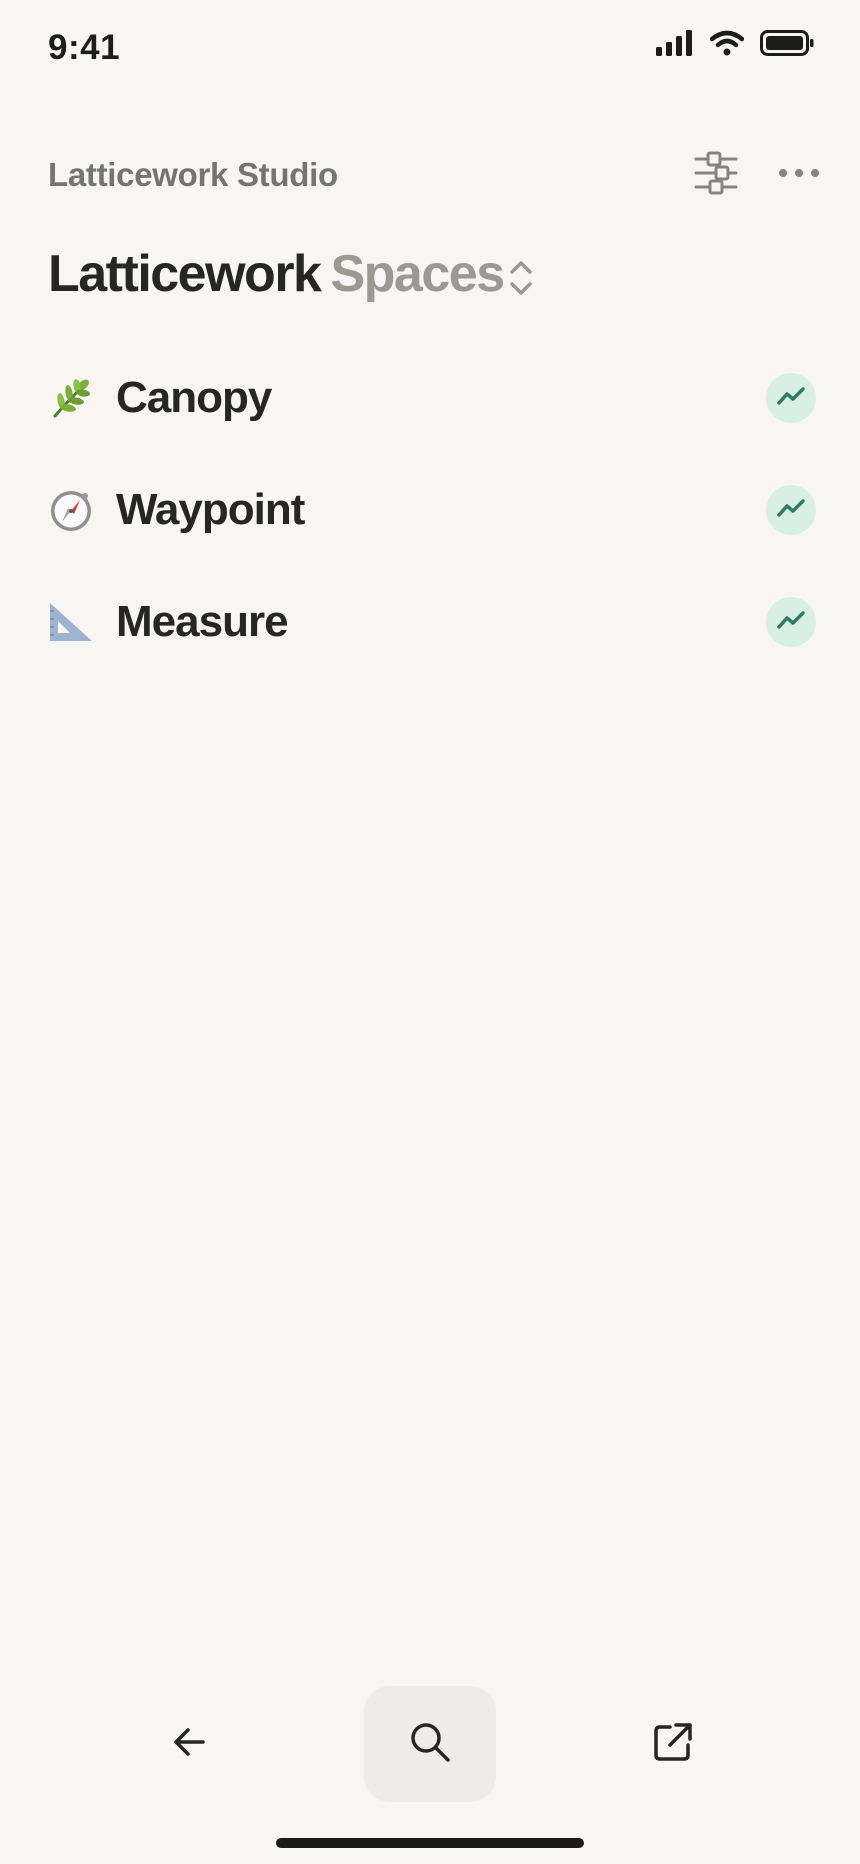 The height and width of the screenshot is (1864, 860). What do you see at coordinates (193, 175) in the screenshot?
I see `workspace-name: Latticework Studio` at bounding box center [193, 175].